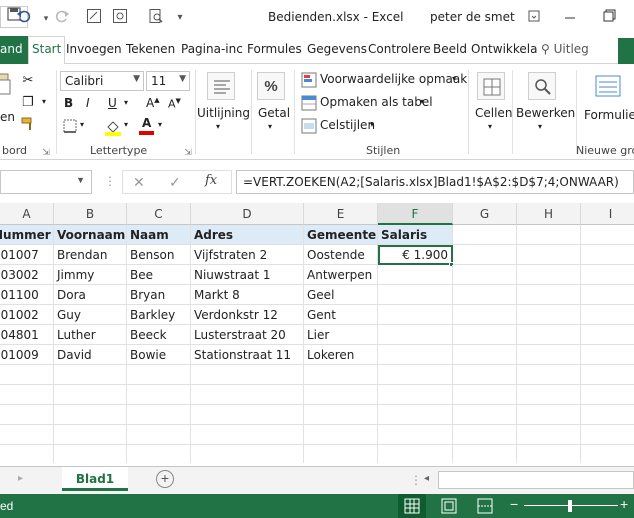 This screenshot has width=634, height=518. I want to click on editing-dropdown-icon: ▾, so click(540, 126).